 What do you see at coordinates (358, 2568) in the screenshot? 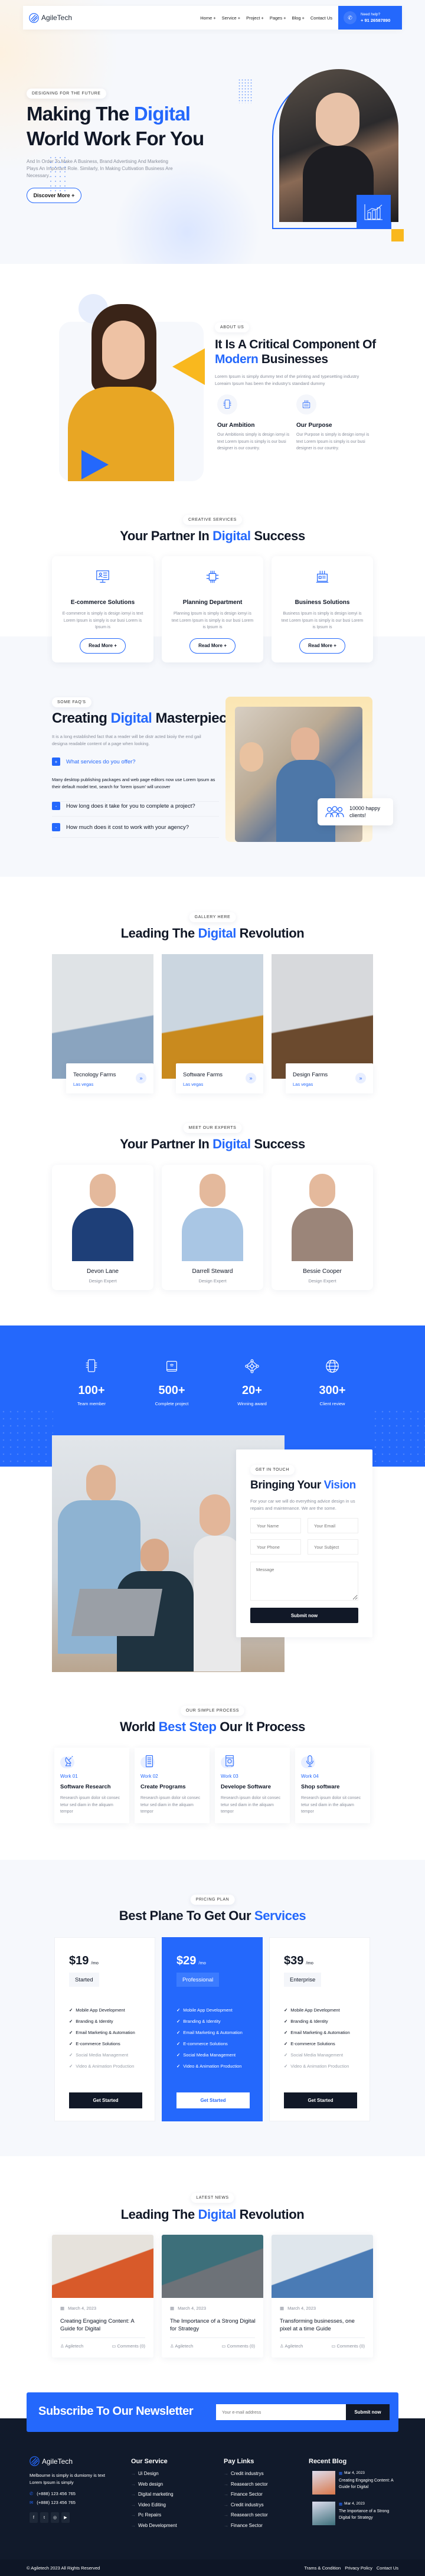
I see `footer-bottom-link: Privacy Policy` at bounding box center [358, 2568].